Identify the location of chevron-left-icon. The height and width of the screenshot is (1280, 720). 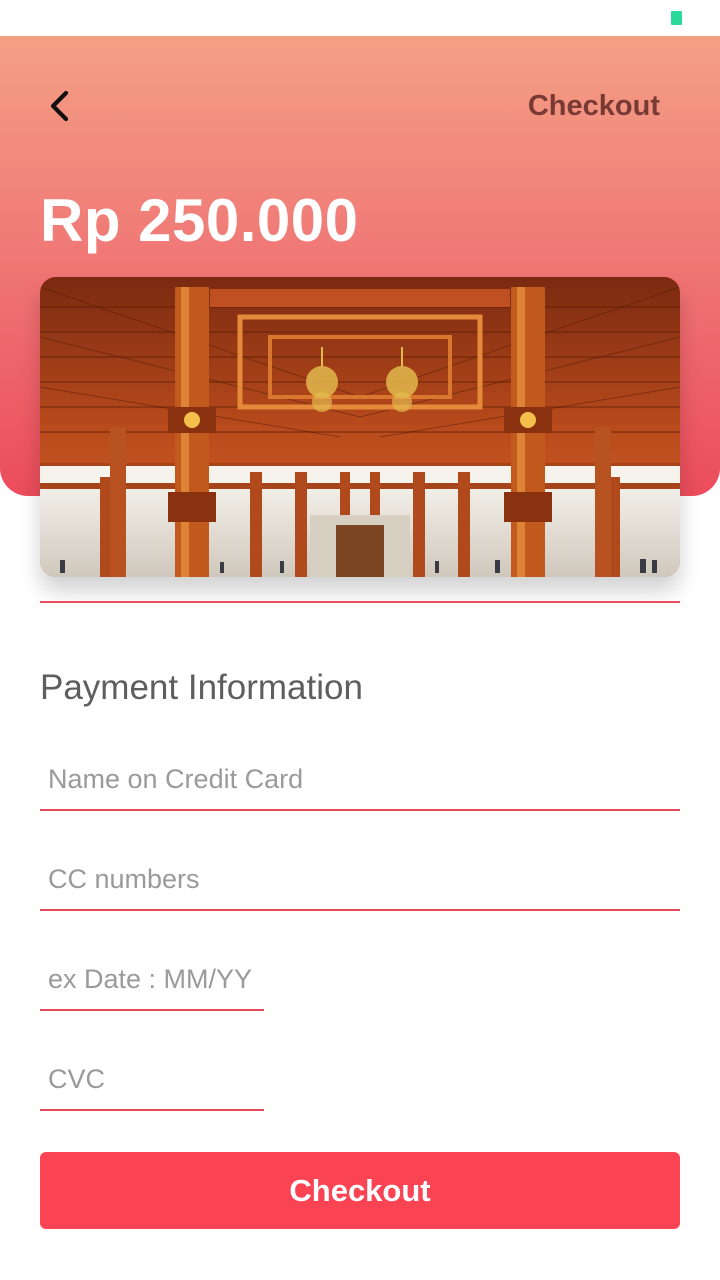
(59, 106).